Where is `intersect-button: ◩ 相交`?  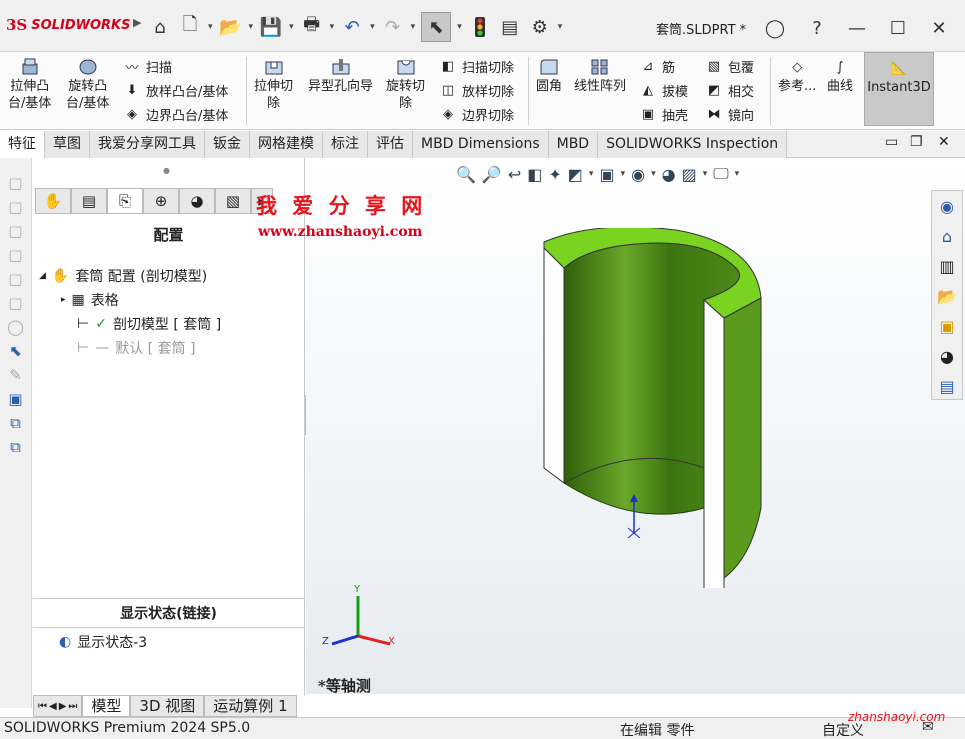 intersect-button: ◩ 相交 is located at coordinates (729, 90).